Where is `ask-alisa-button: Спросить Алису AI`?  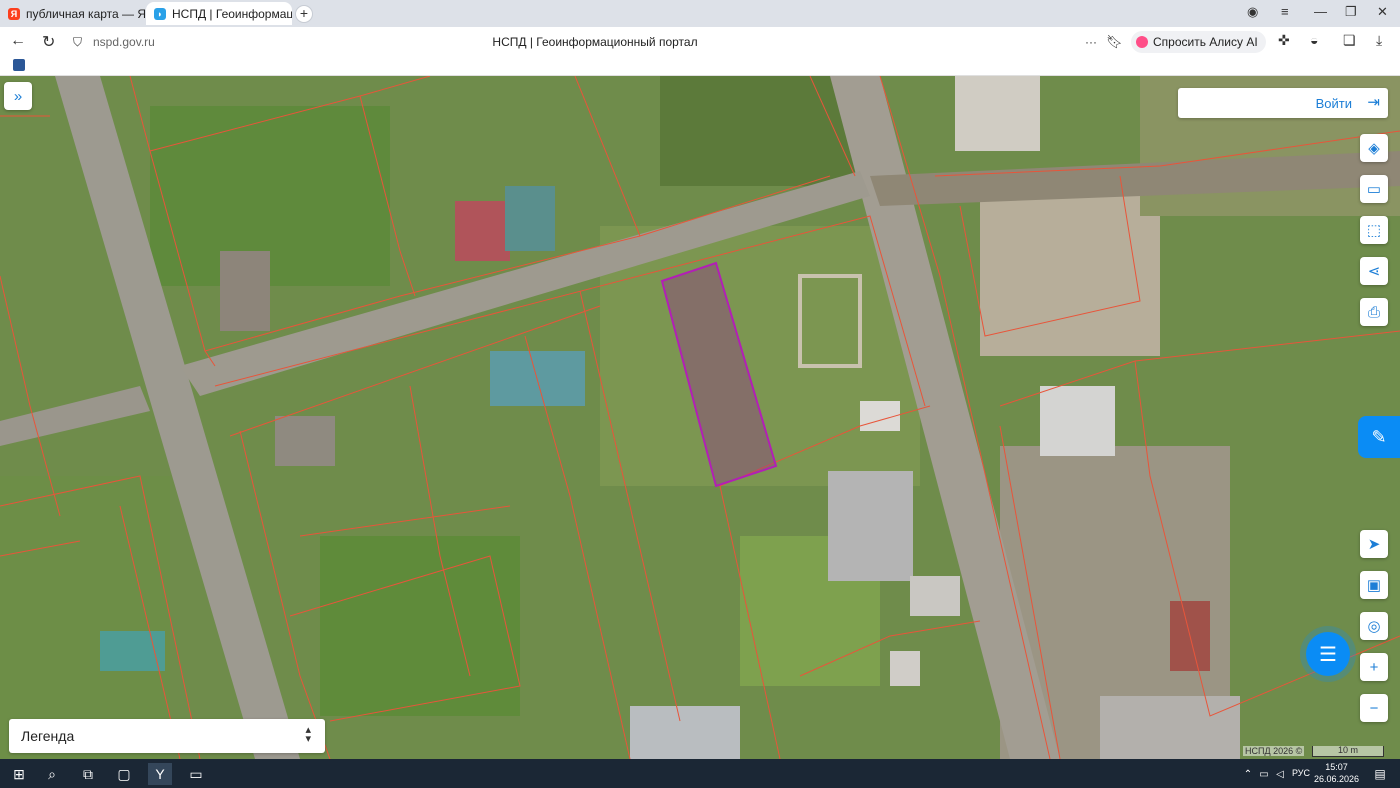 ask-alisa-button: Спросить Алису AI is located at coordinates (1198, 42).